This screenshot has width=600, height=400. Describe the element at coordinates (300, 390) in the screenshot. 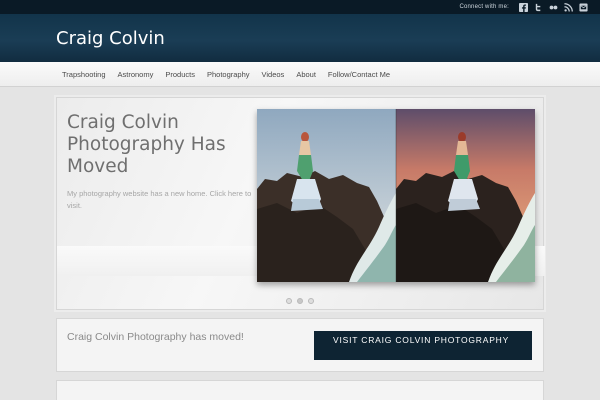

I see `content-box` at that location.